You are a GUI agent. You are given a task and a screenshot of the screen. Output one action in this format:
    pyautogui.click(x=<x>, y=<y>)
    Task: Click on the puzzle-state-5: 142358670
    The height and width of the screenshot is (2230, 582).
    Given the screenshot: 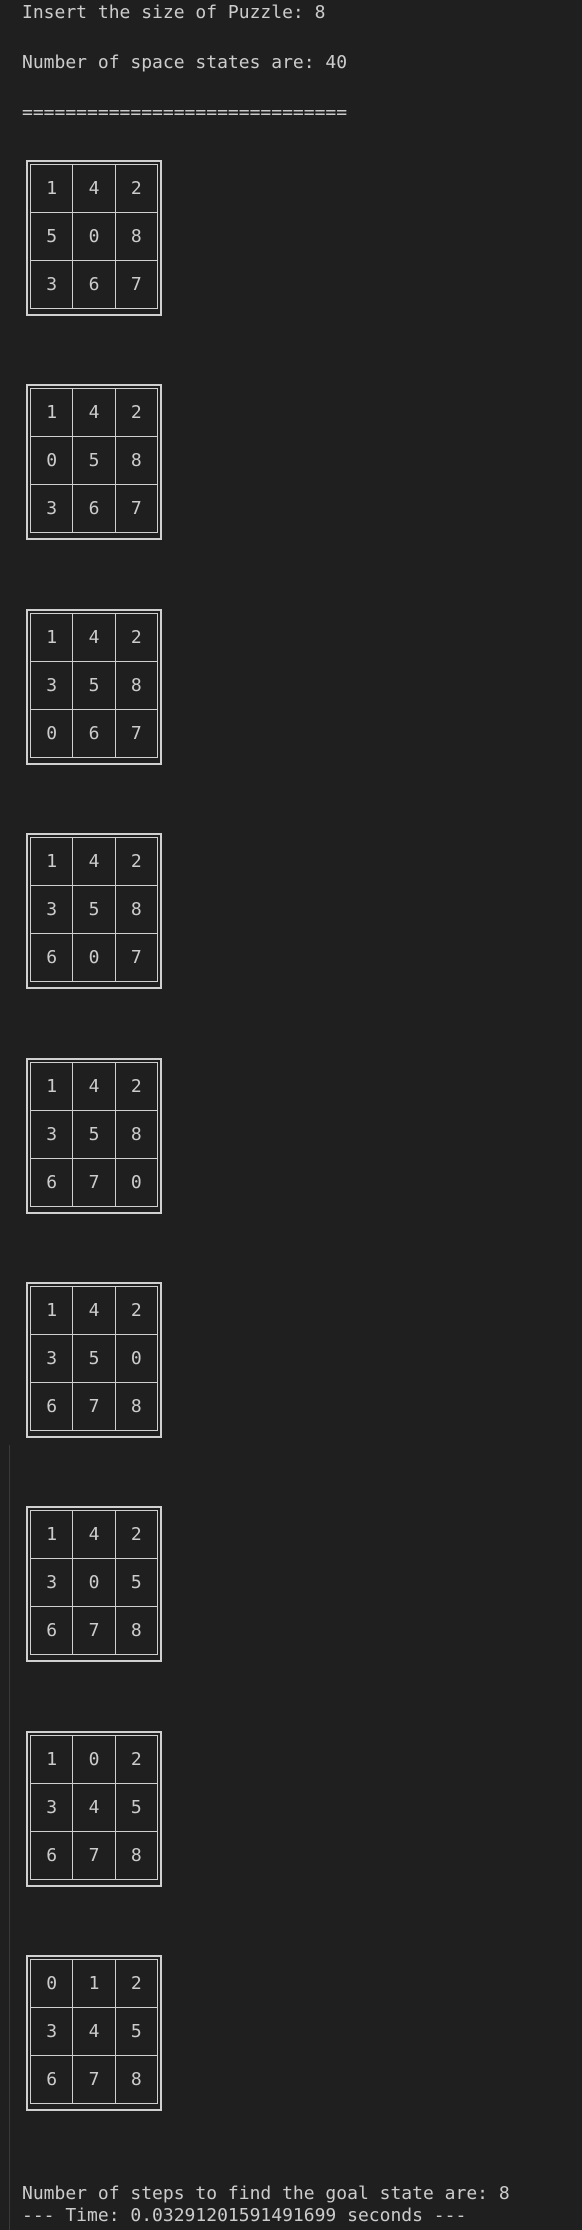 What is the action you would take?
    pyautogui.click(x=94, y=1136)
    